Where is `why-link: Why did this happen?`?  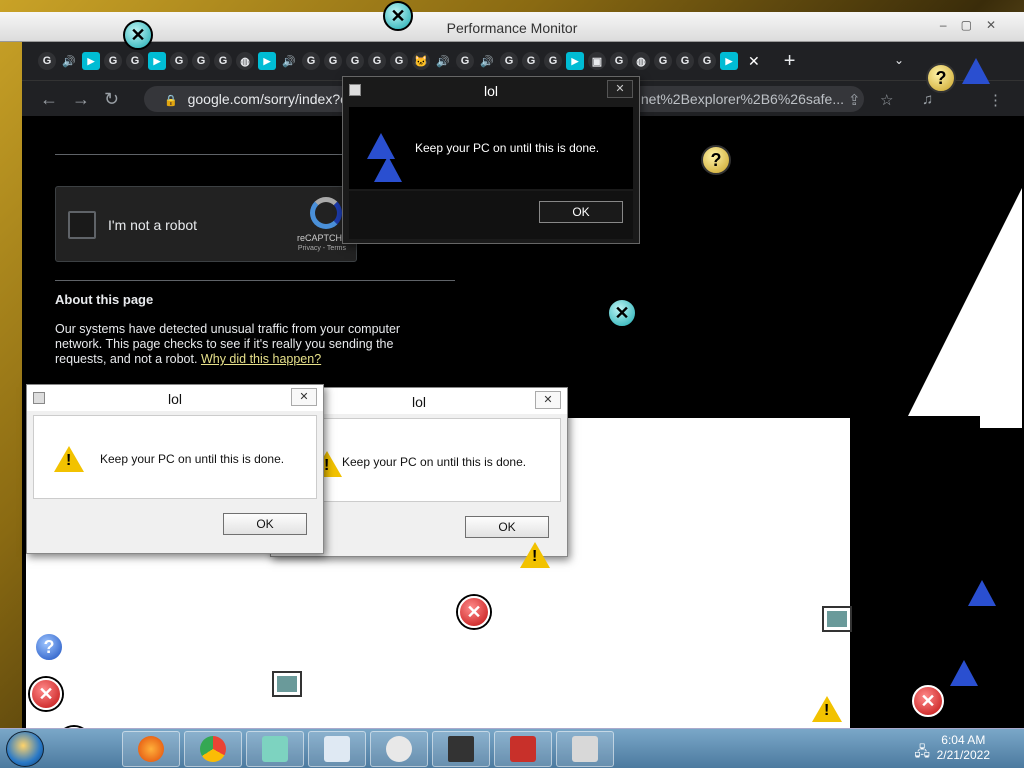 why-link: Why did this happen? is located at coordinates (261, 359).